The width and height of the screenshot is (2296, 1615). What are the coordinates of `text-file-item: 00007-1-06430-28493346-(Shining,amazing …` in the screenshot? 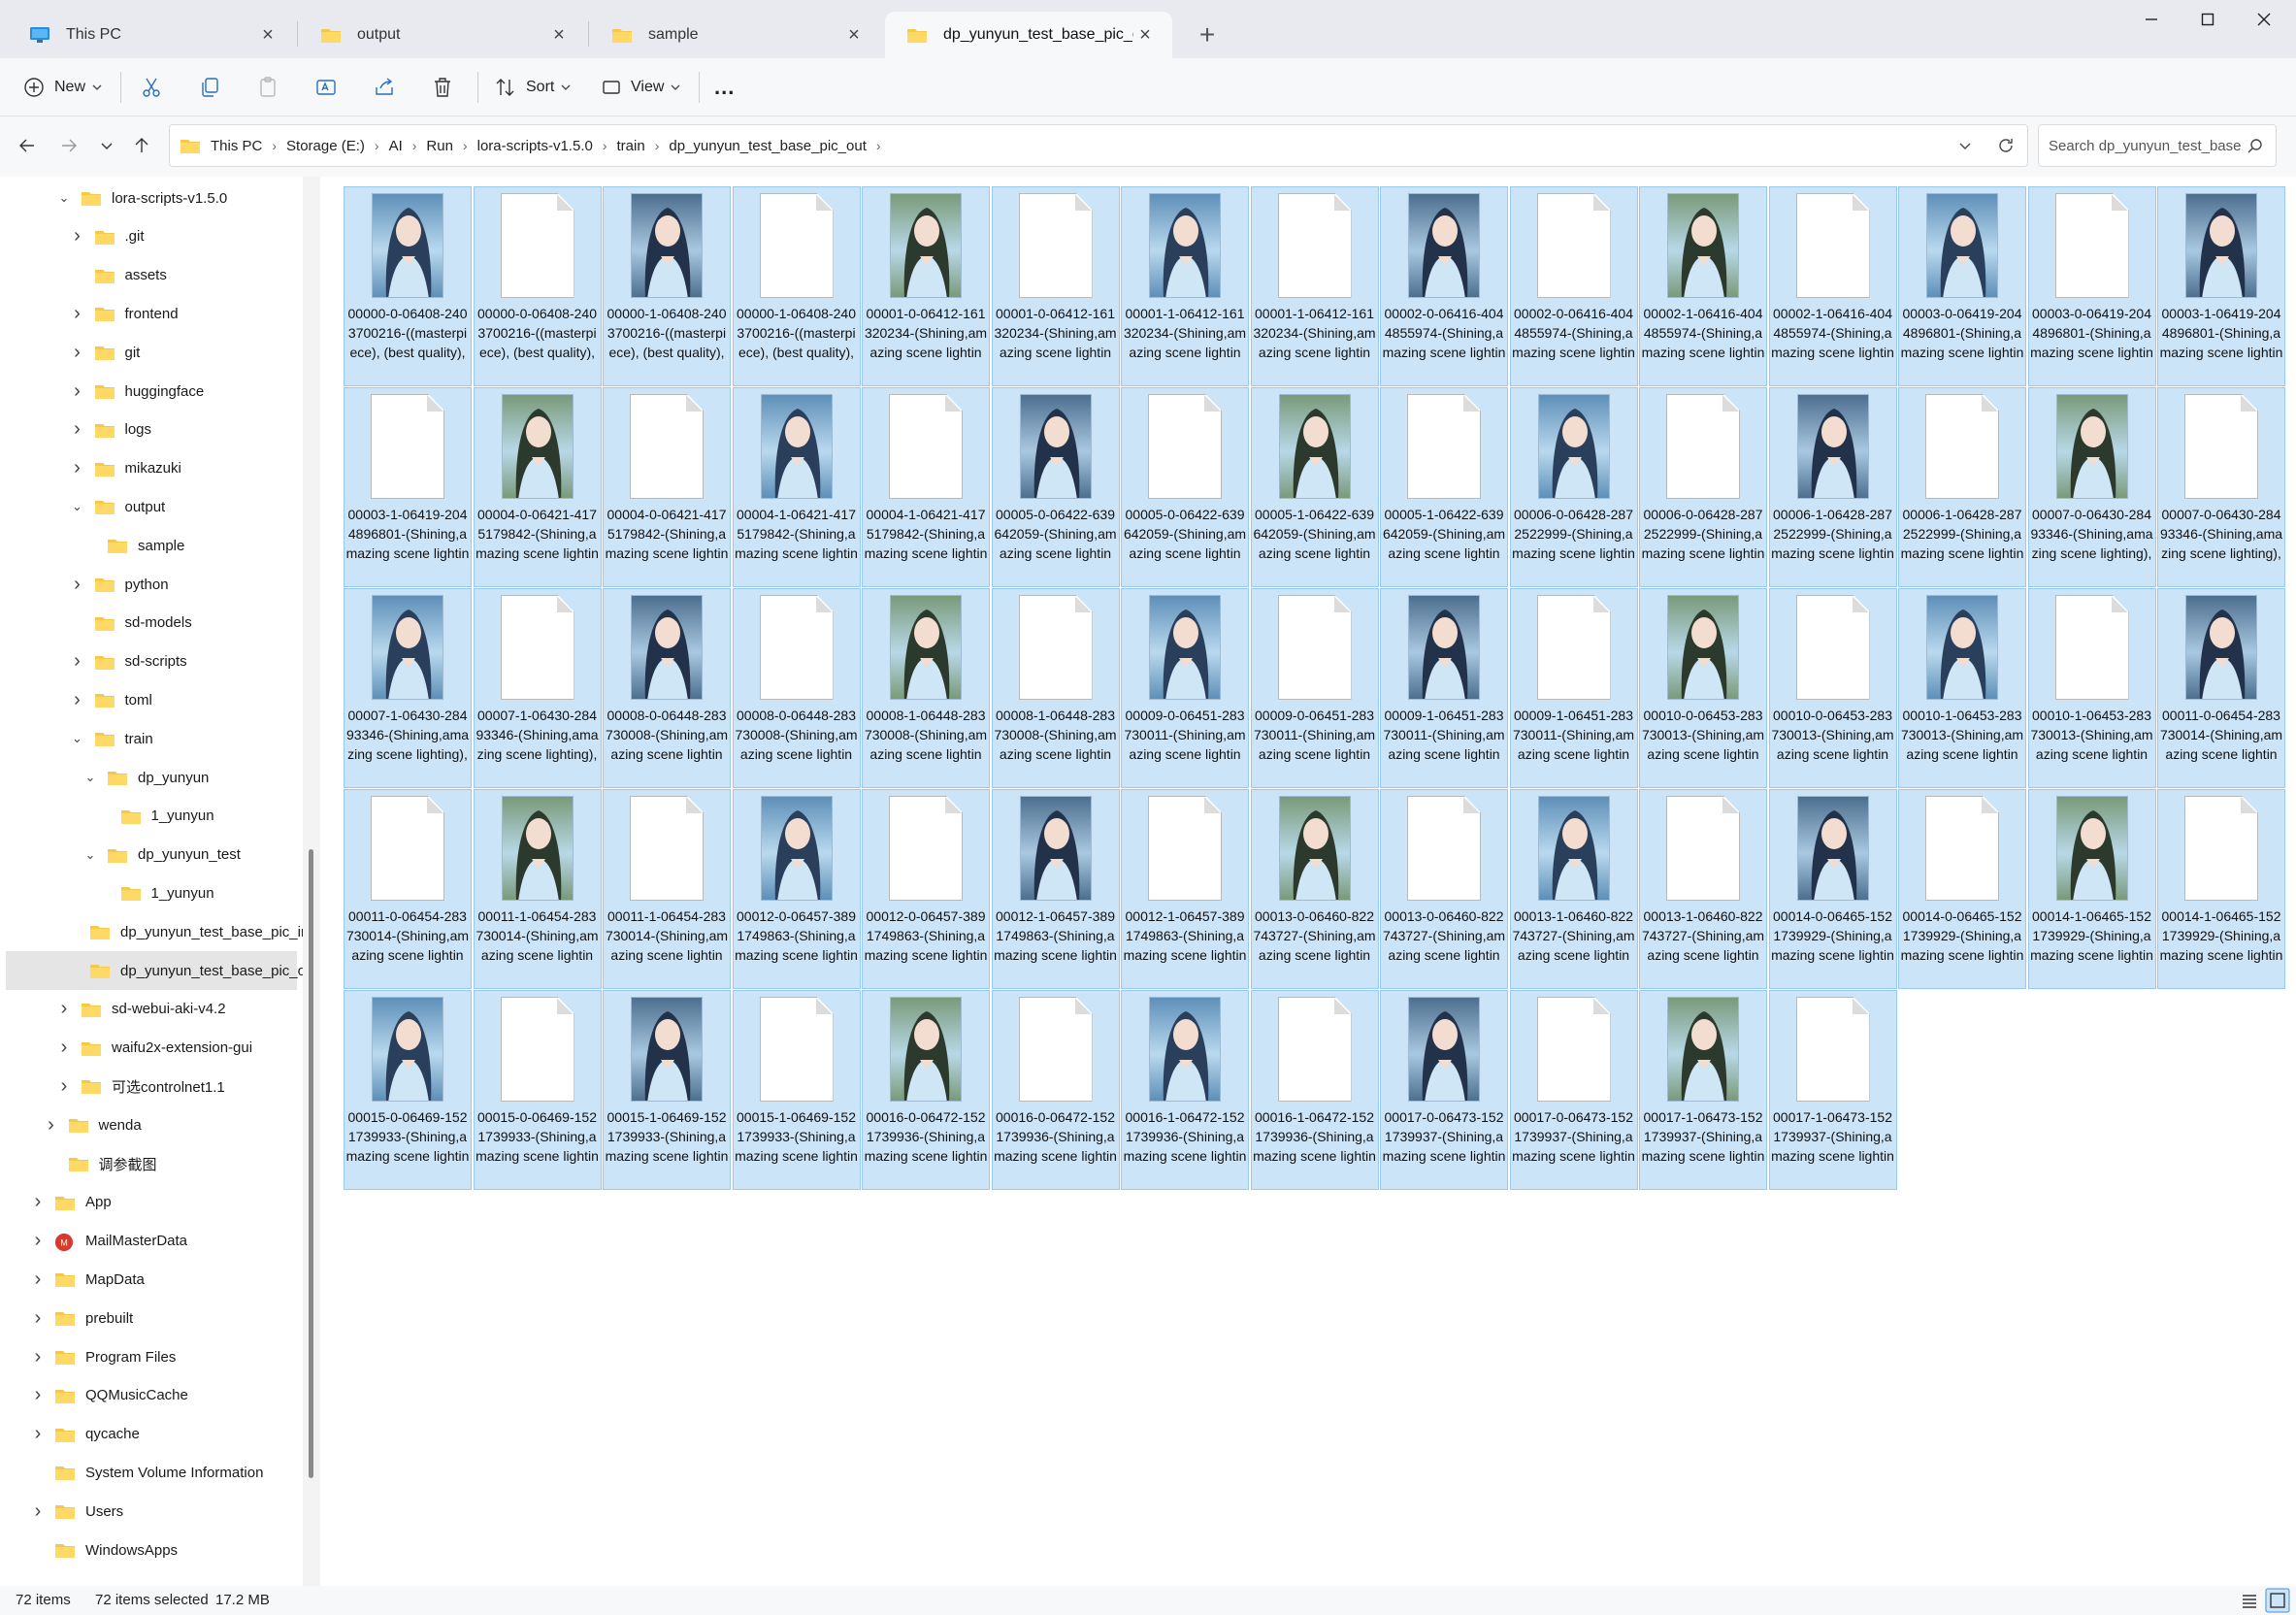 It's located at (537, 688).